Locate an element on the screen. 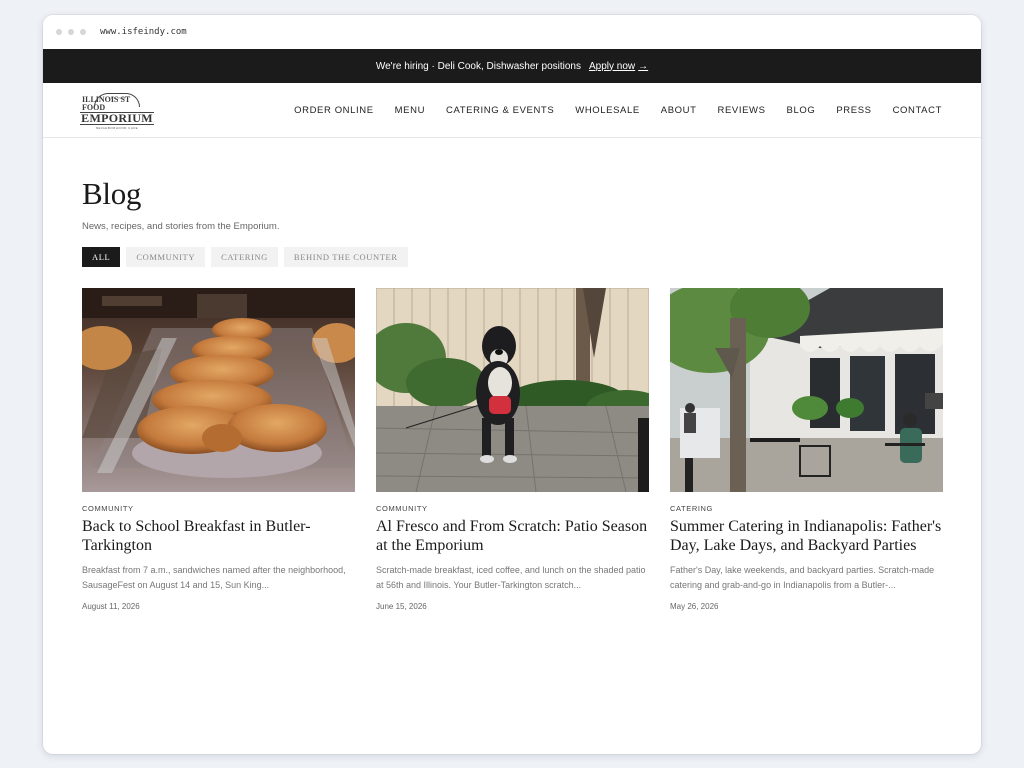 This screenshot has height=768, width=1024. minimize-dot-icon is located at coordinates (71, 32).